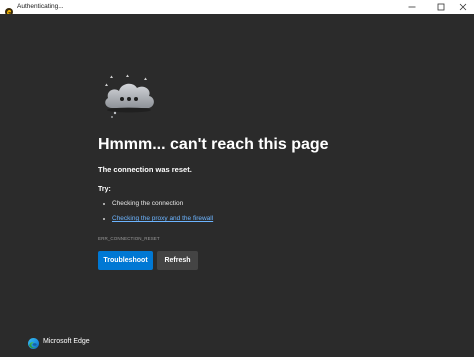 This screenshot has height=357, width=474. What do you see at coordinates (104, 189) in the screenshot?
I see `try-label: Try:` at bounding box center [104, 189].